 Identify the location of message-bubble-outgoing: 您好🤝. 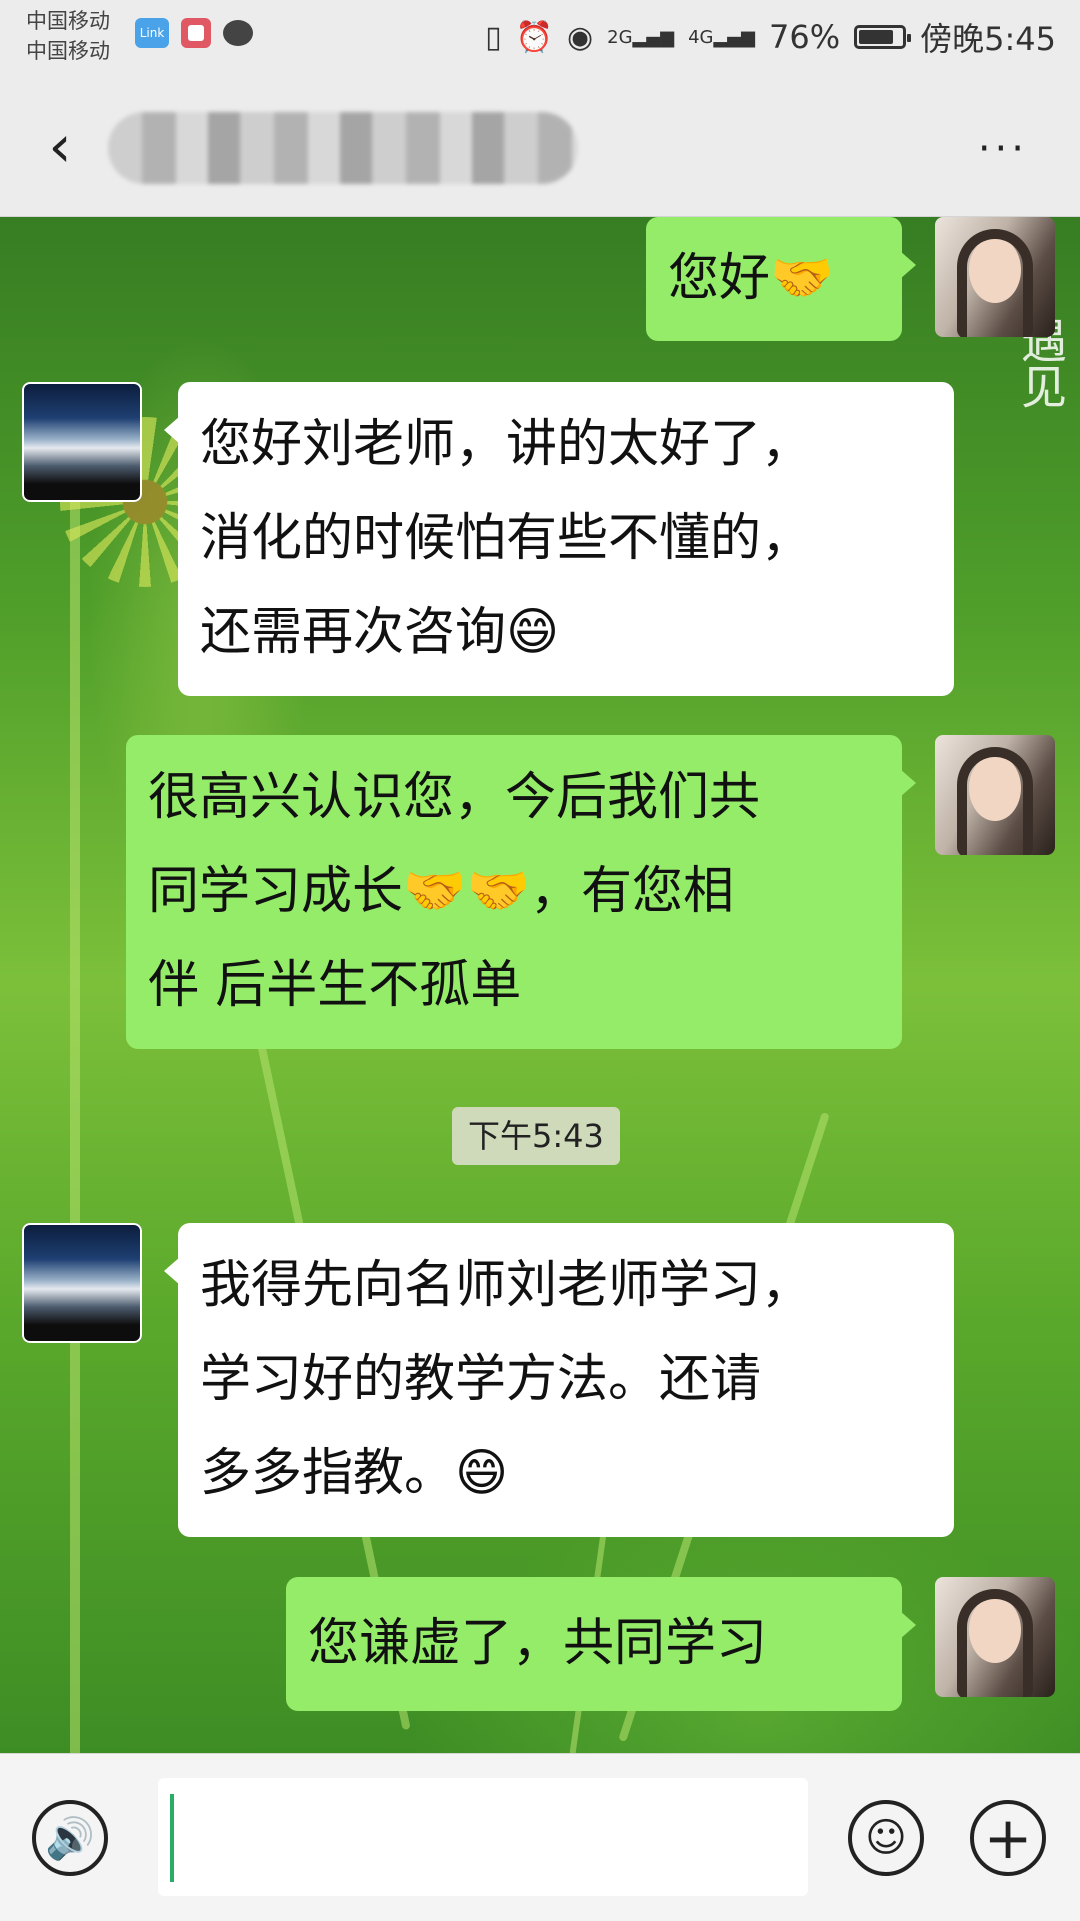
(781, 279).